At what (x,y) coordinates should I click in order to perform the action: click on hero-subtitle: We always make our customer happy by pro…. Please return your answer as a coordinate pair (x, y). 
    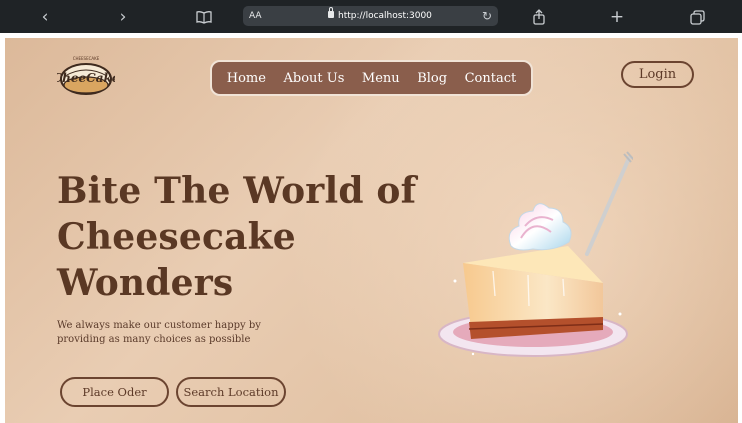
    Looking at the image, I should click on (159, 332).